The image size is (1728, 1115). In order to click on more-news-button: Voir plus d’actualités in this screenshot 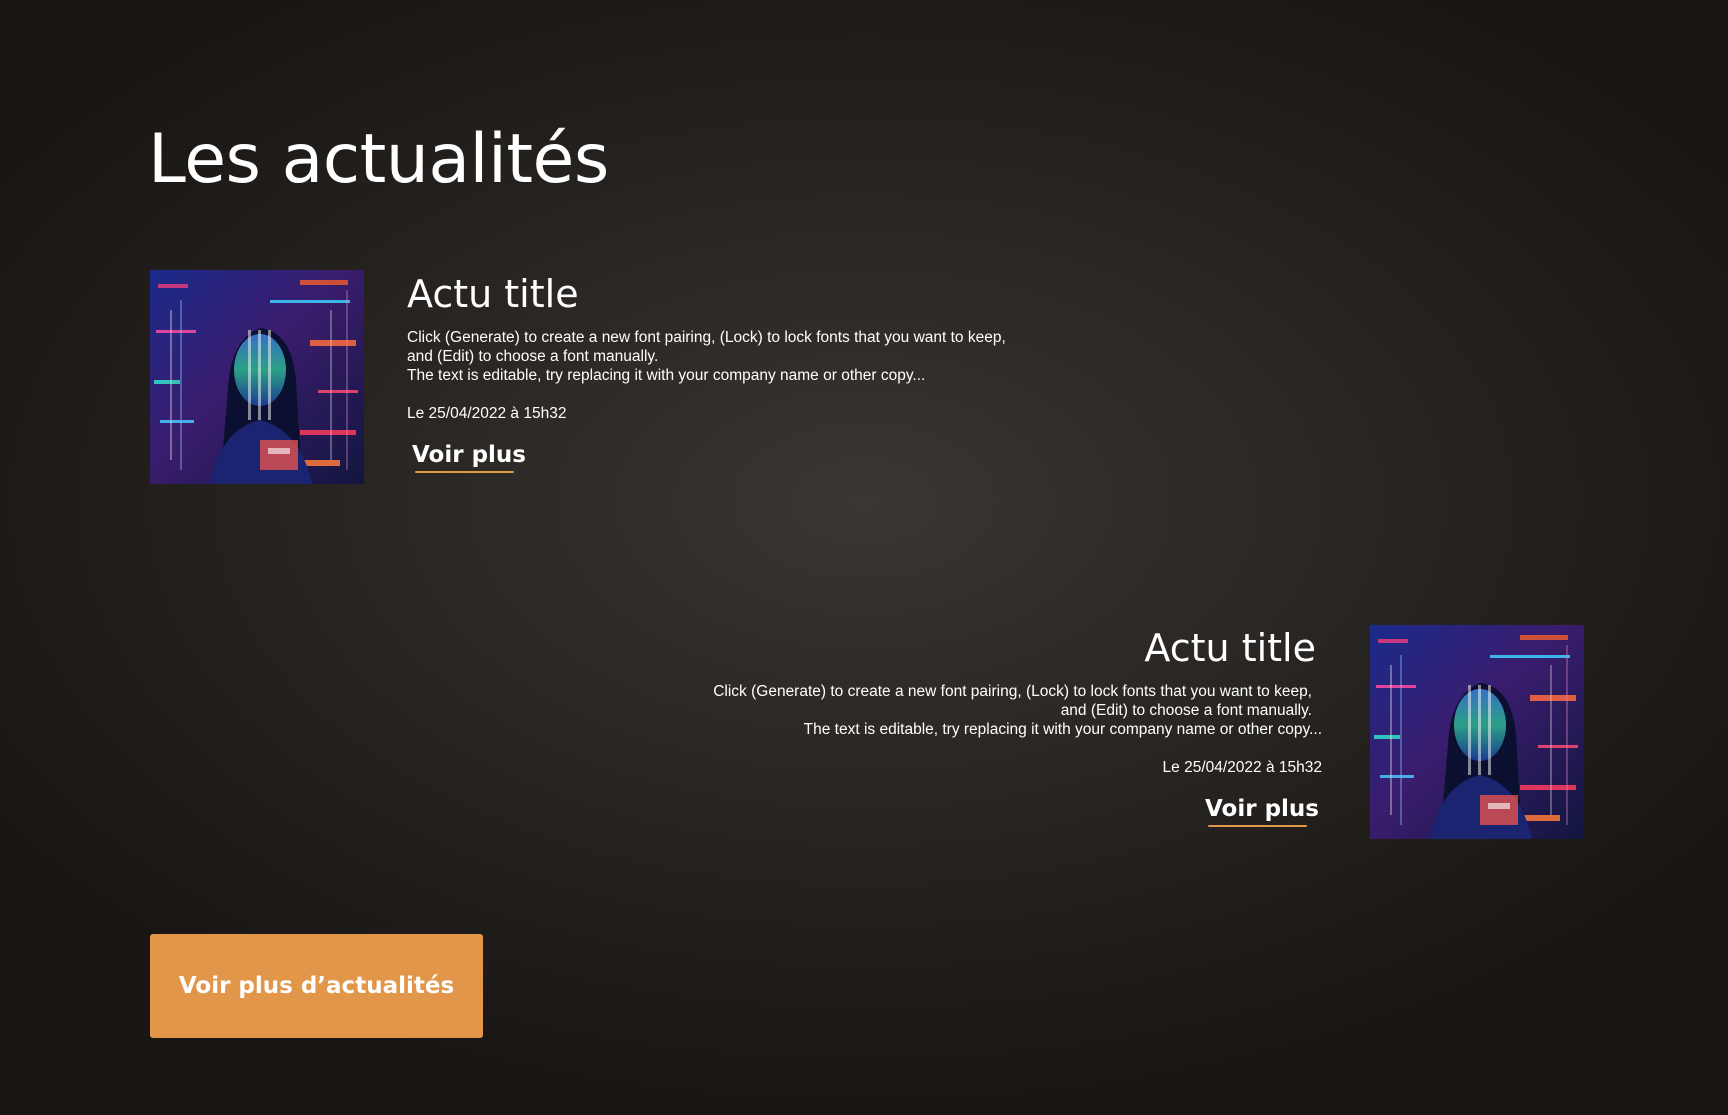, I will do `click(316, 986)`.